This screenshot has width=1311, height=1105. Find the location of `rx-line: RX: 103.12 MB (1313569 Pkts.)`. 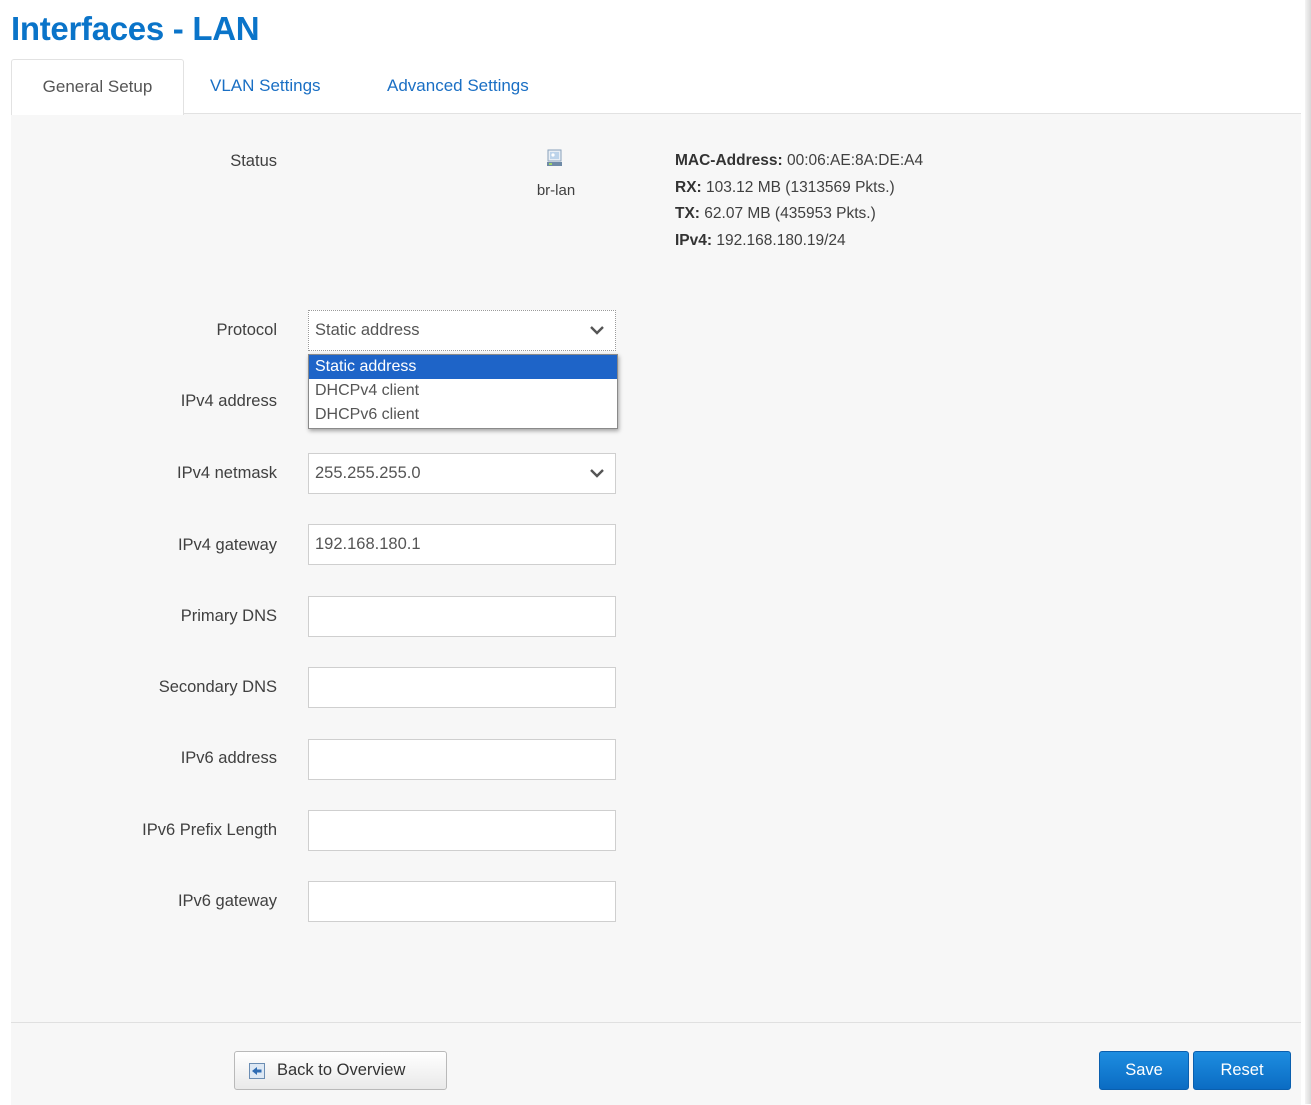

rx-line: RX: 103.12 MB (1313569 Pkts.) is located at coordinates (799, 188).